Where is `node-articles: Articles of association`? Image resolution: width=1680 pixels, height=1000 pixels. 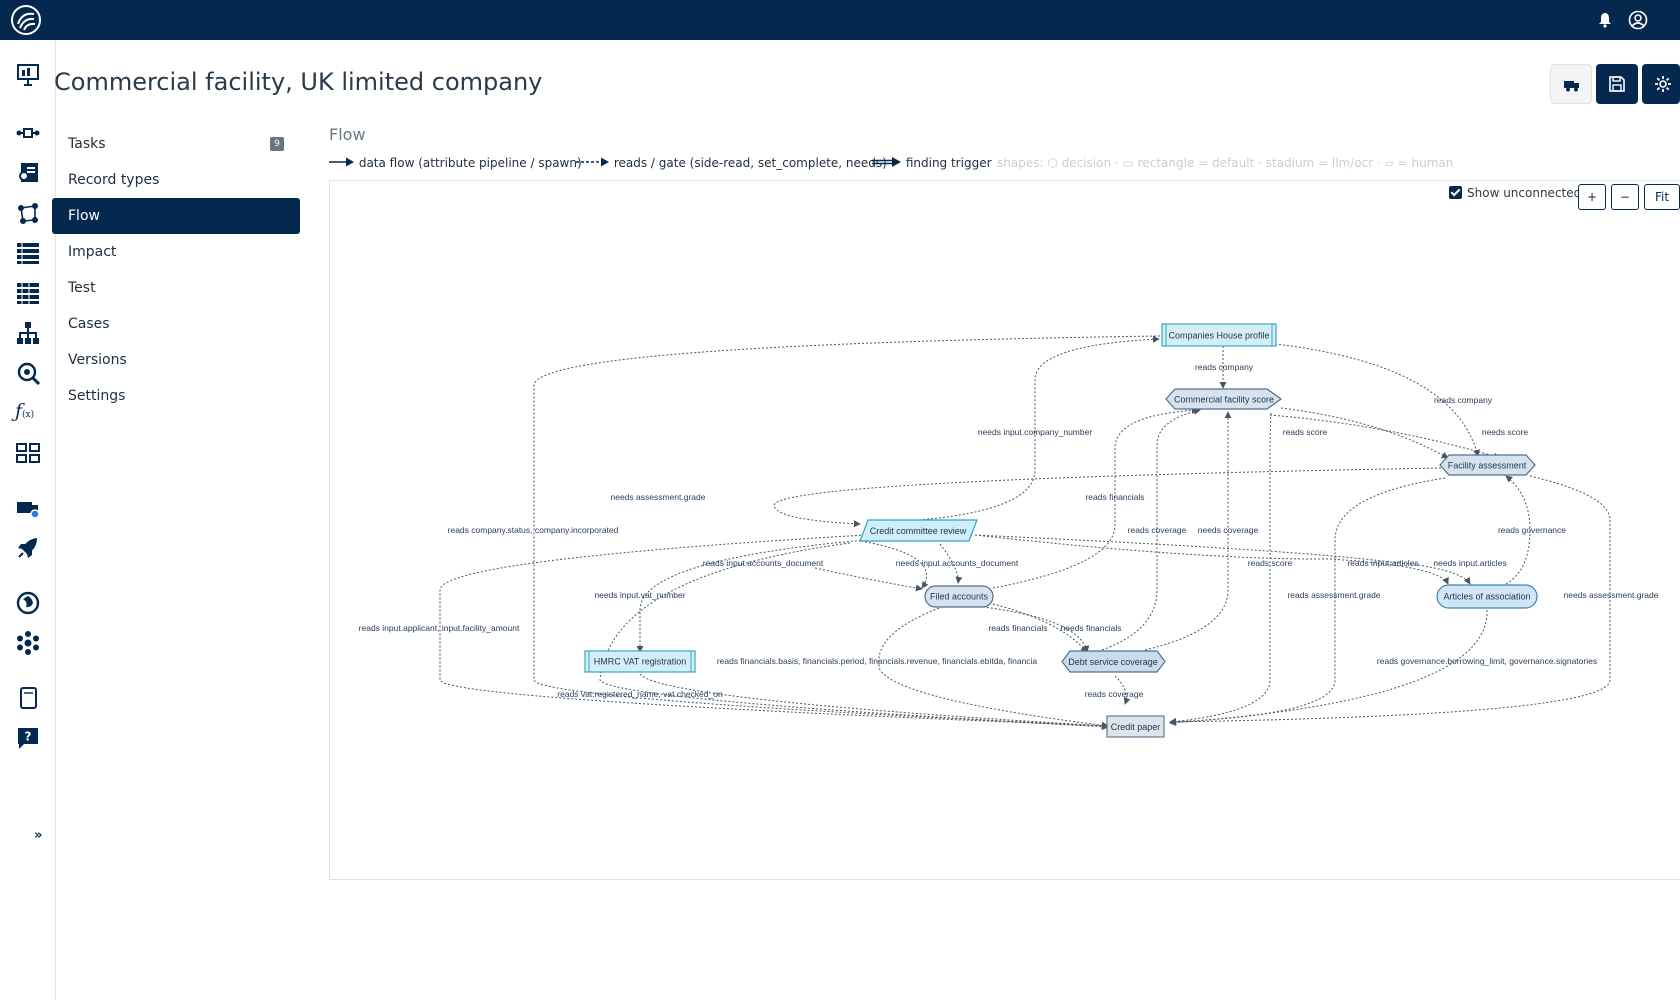
node-articles: Articles of association is located at coordinates (1487, 596).